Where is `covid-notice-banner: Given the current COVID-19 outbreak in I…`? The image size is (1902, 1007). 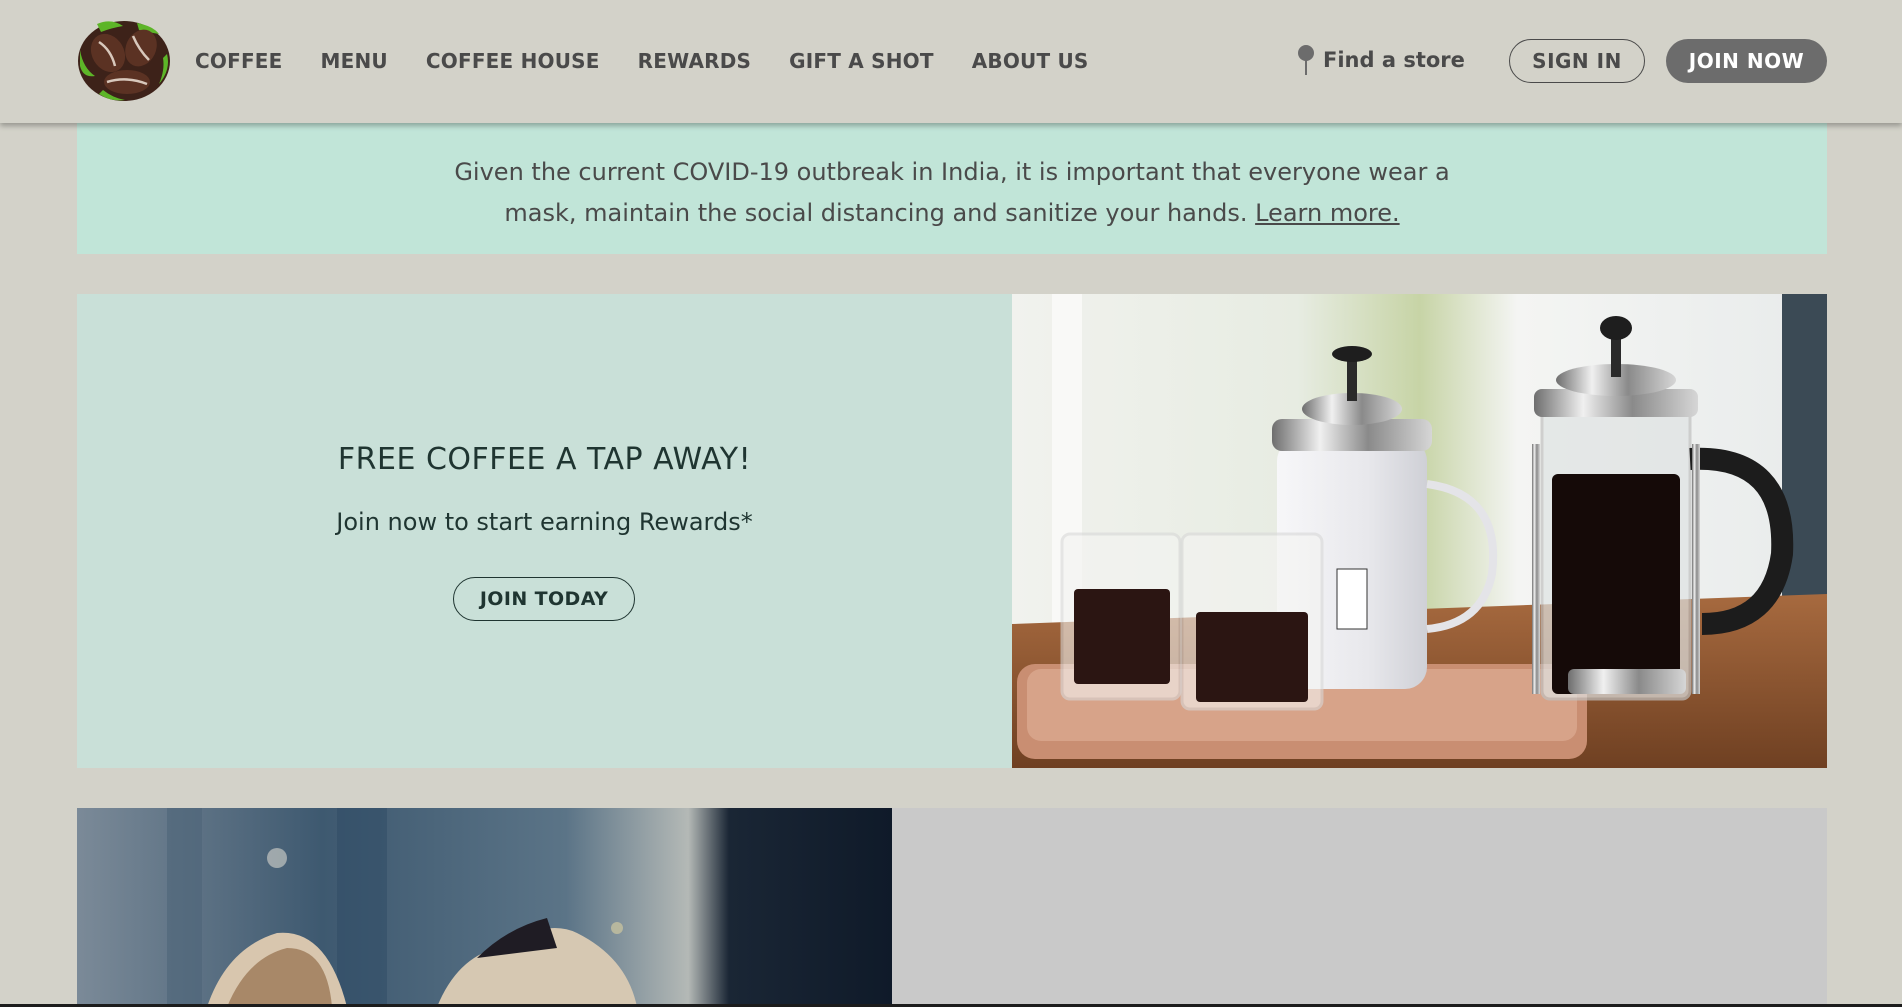 covid-notice-banner: Given the current COVID-19 outbreak in I… is located at coordinates (952, 188).